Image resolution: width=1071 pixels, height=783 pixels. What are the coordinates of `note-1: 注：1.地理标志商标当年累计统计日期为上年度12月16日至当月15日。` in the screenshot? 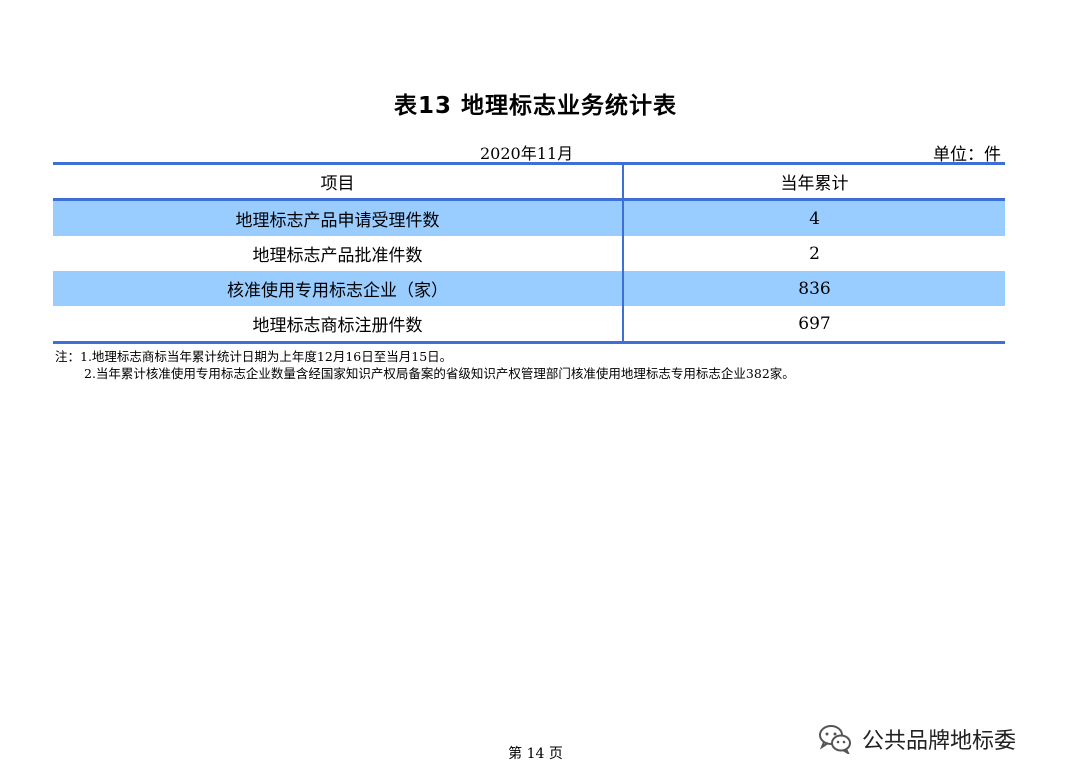 It's located at (254, 356).